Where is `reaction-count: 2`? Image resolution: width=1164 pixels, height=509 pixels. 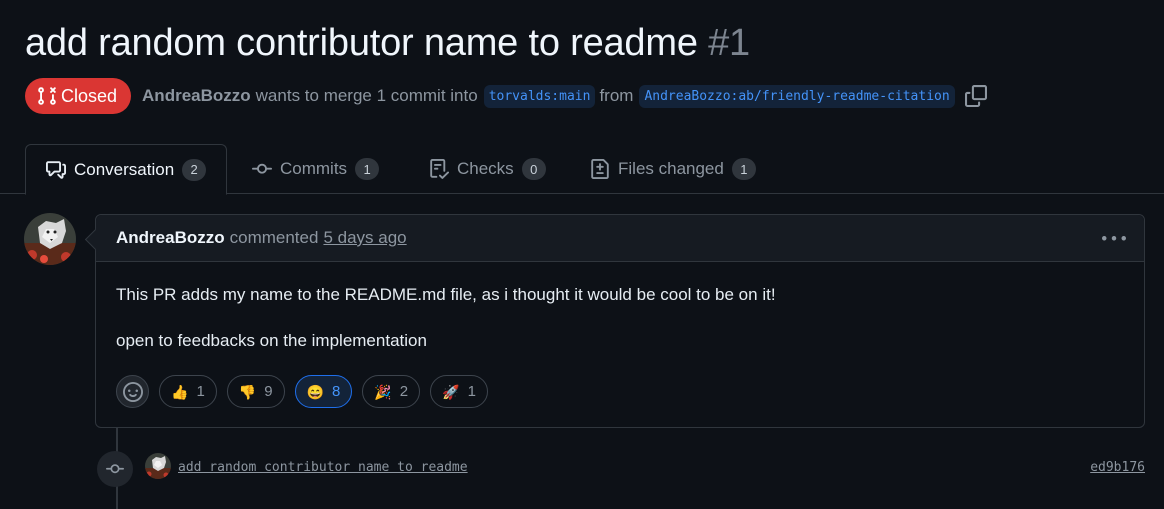
reaction-count: 2 is located at coordinates (404, 391).